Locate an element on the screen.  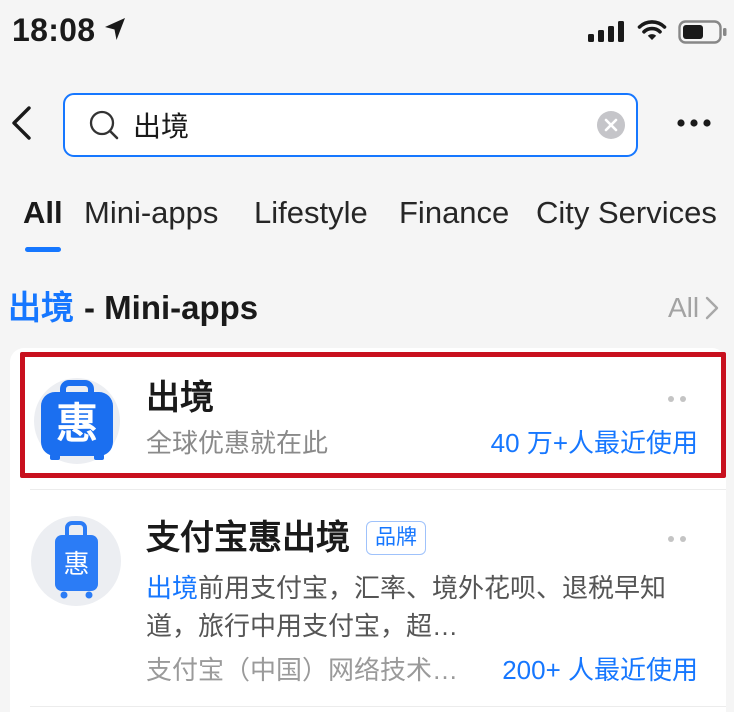
more-dots-icon is located at coordinates (694, 123).